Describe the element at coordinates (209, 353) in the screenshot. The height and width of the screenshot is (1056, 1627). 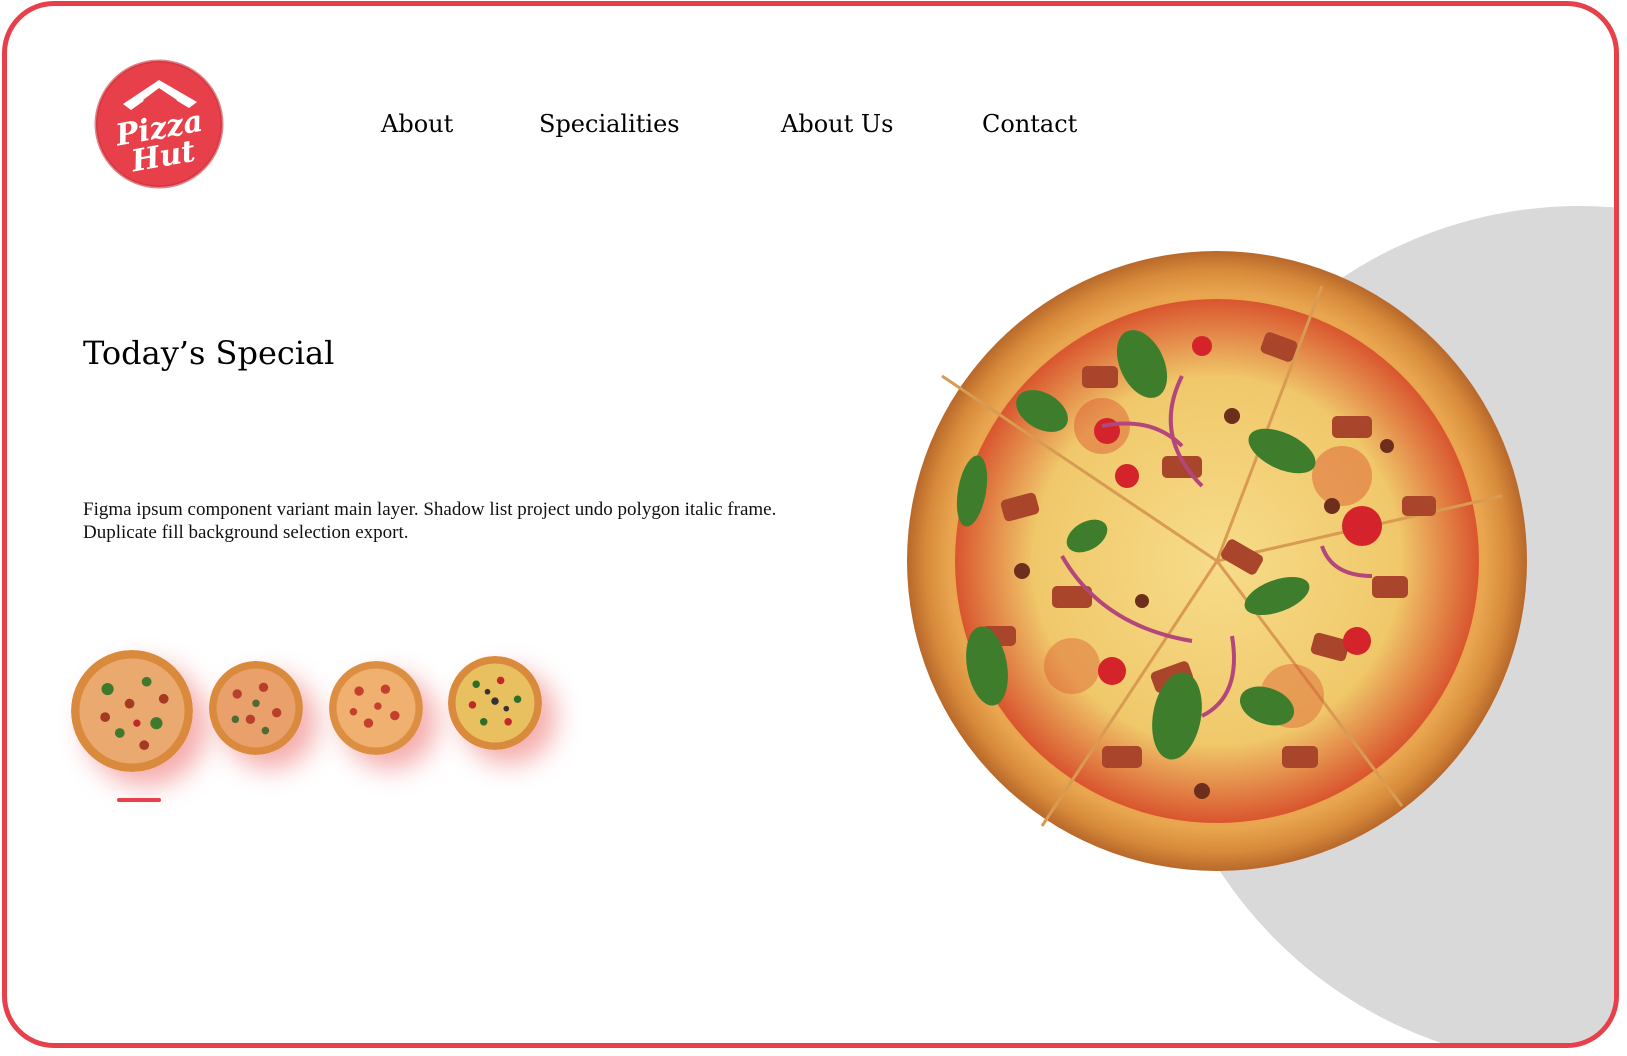
I see `page-title: Today’s Special` at that location.